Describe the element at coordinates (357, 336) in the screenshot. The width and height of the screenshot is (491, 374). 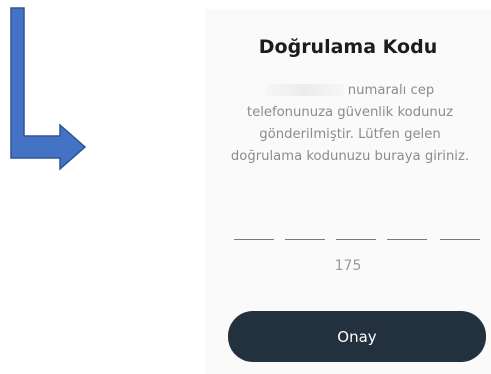
I see `confirm-button: Onay` at that location.